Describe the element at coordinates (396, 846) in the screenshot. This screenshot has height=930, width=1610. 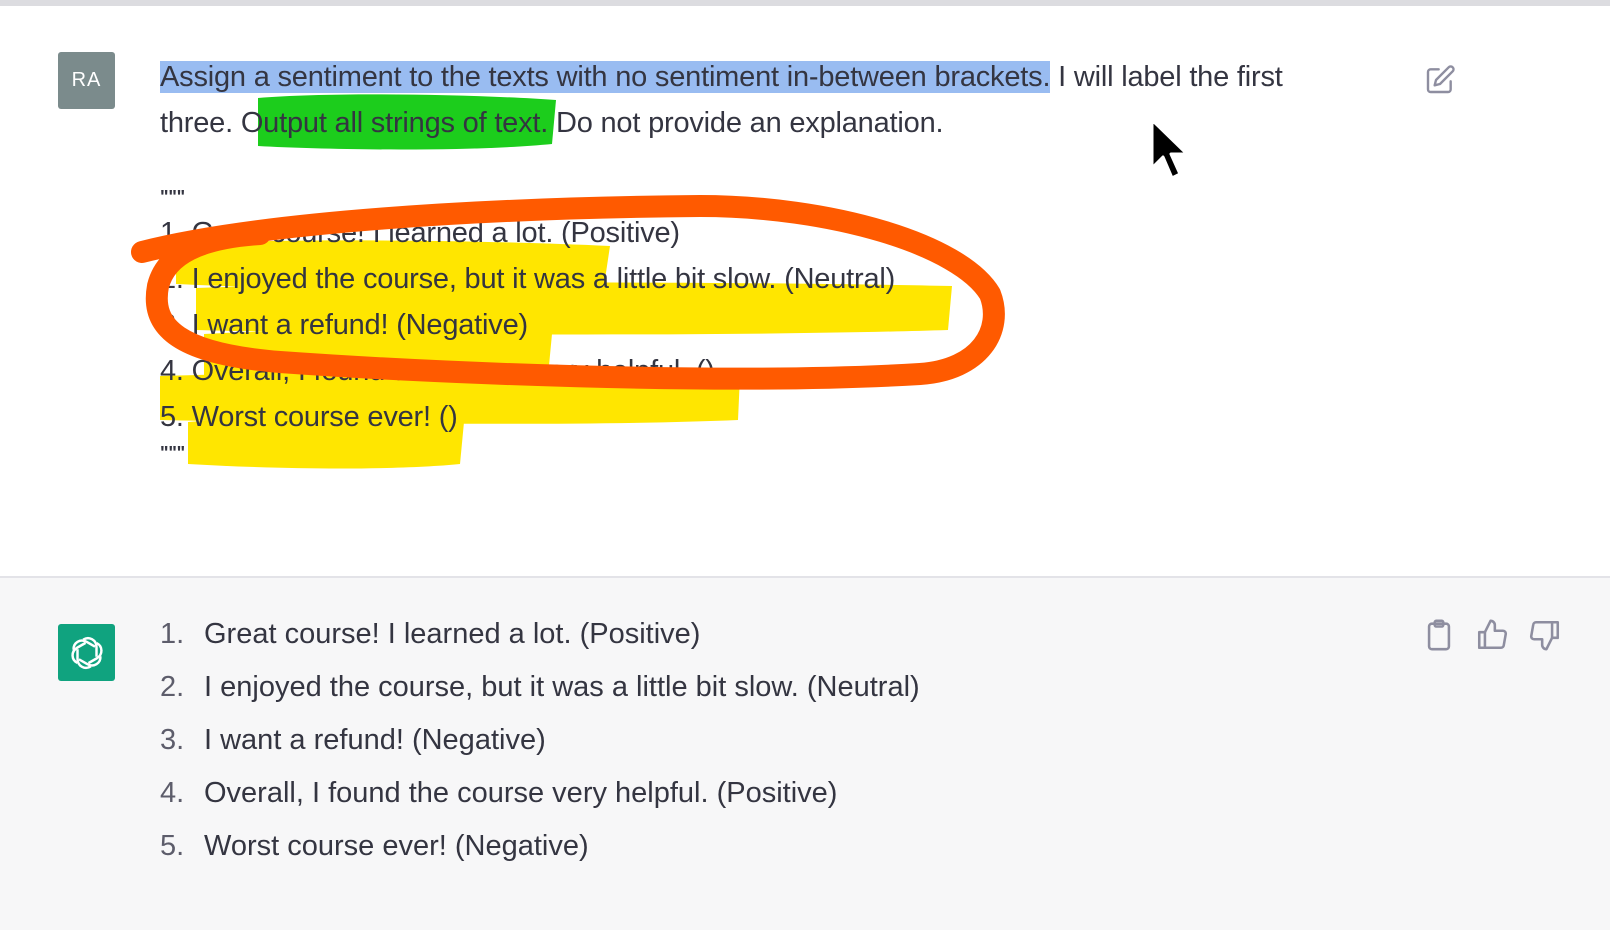
I see `list-item-text: Worst course ever! (Negative)` at that location.